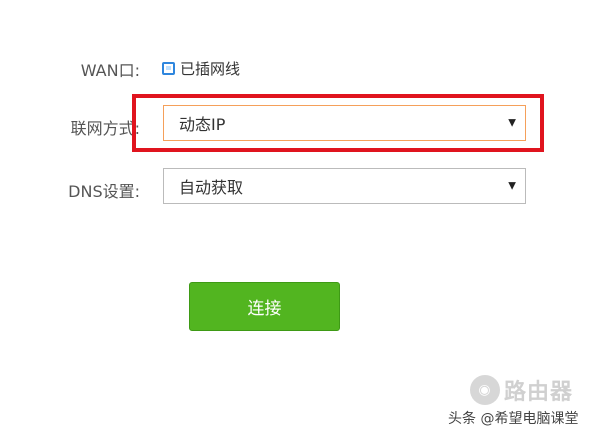 The height and width of the screenshot is (437, 600). Describe the element at coordinates (485, 390) in the screenshot. I see `router-logo-icon: ◉` at that location.